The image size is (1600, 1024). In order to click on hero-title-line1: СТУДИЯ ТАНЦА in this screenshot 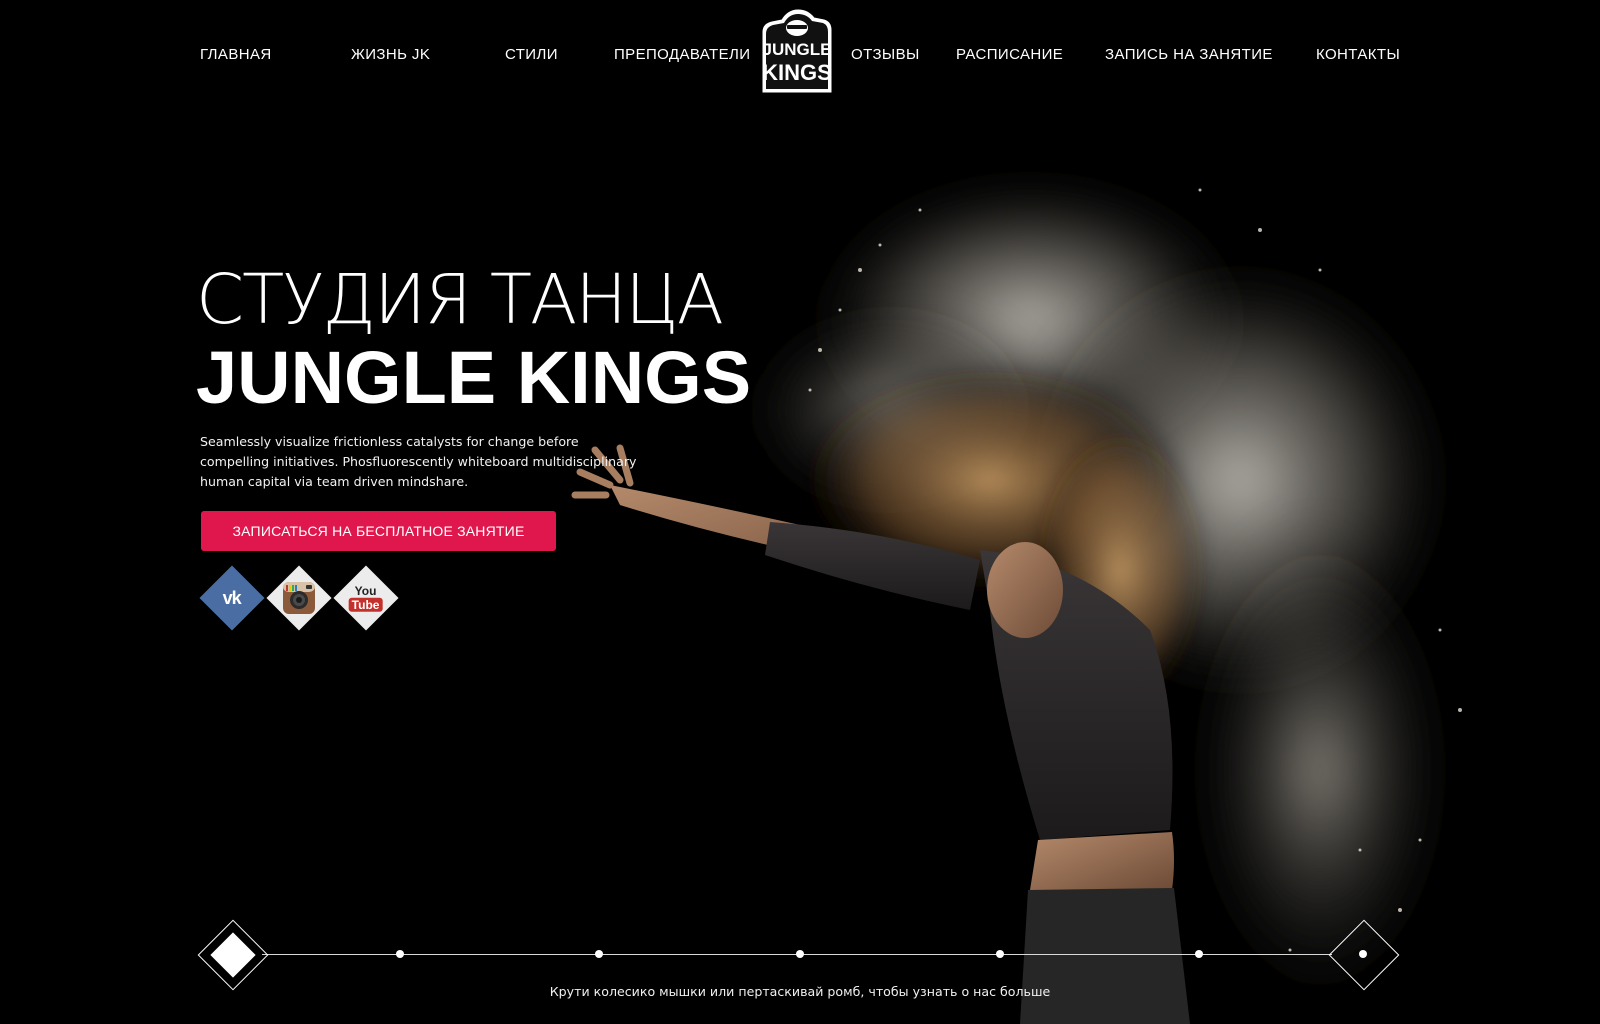, I will do `click(460, 300)`.